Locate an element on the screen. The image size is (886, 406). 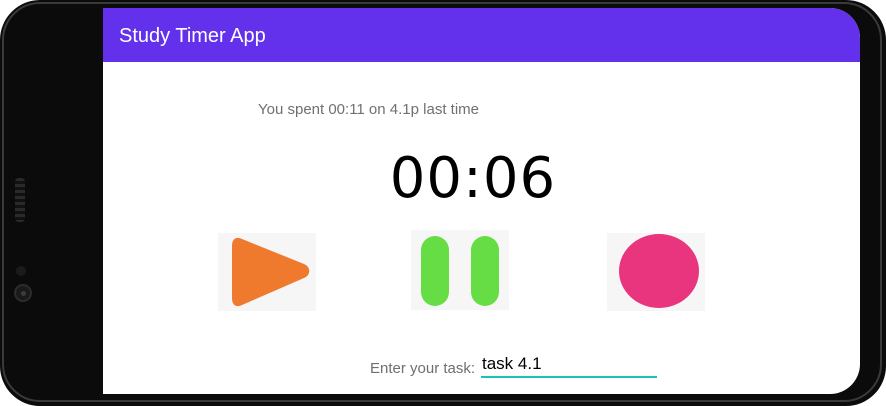
app-title: Study Timer App is located at coordinates (192, 36).